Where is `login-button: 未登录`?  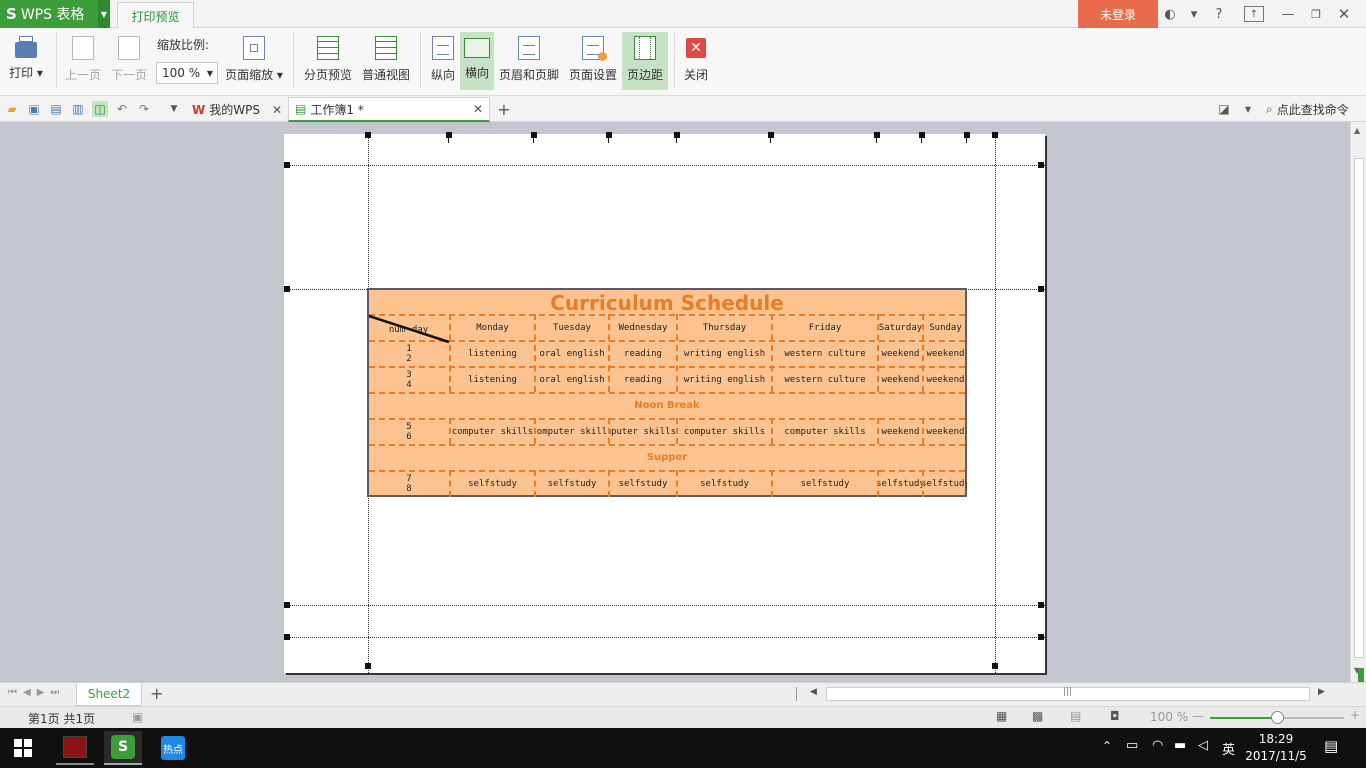
login-button: 未登录 is located at coordinates (1118, 14).